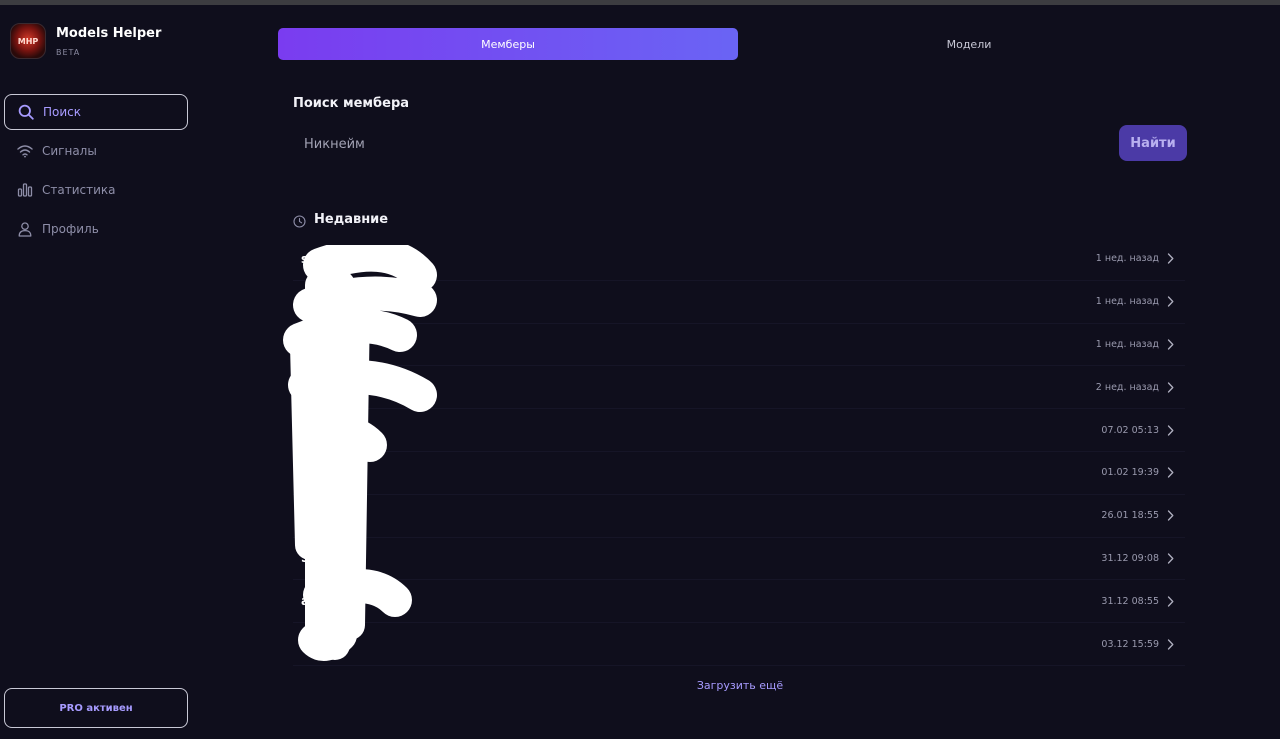 This screenshot has width=1280, height=739. What do you see at coordinates (96, 112) in the screenshot?
I see `sidebar-item-search: Поиск` at bounding box center [96, 112].